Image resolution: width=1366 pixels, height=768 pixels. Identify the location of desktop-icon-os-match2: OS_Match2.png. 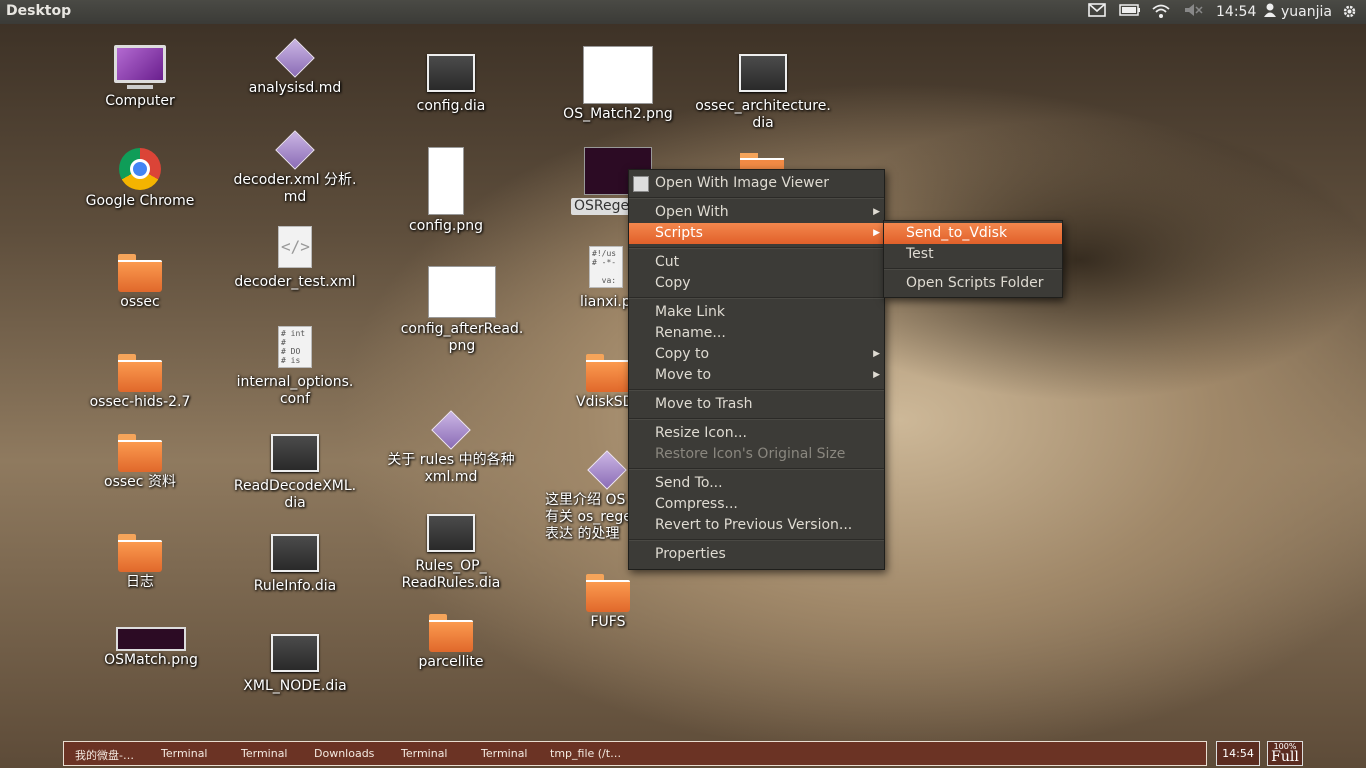
(618, 84).